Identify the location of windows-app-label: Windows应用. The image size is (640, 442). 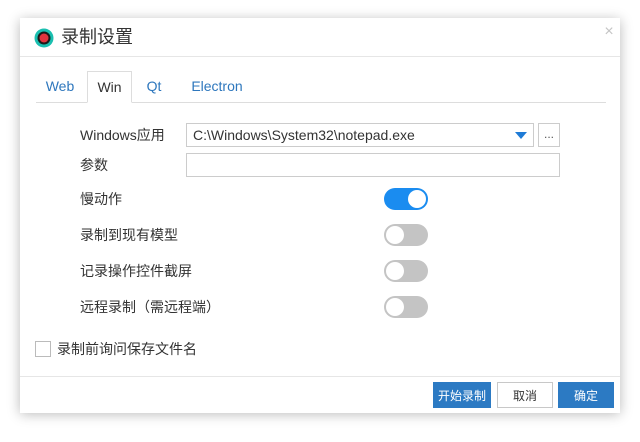
(122, 135).